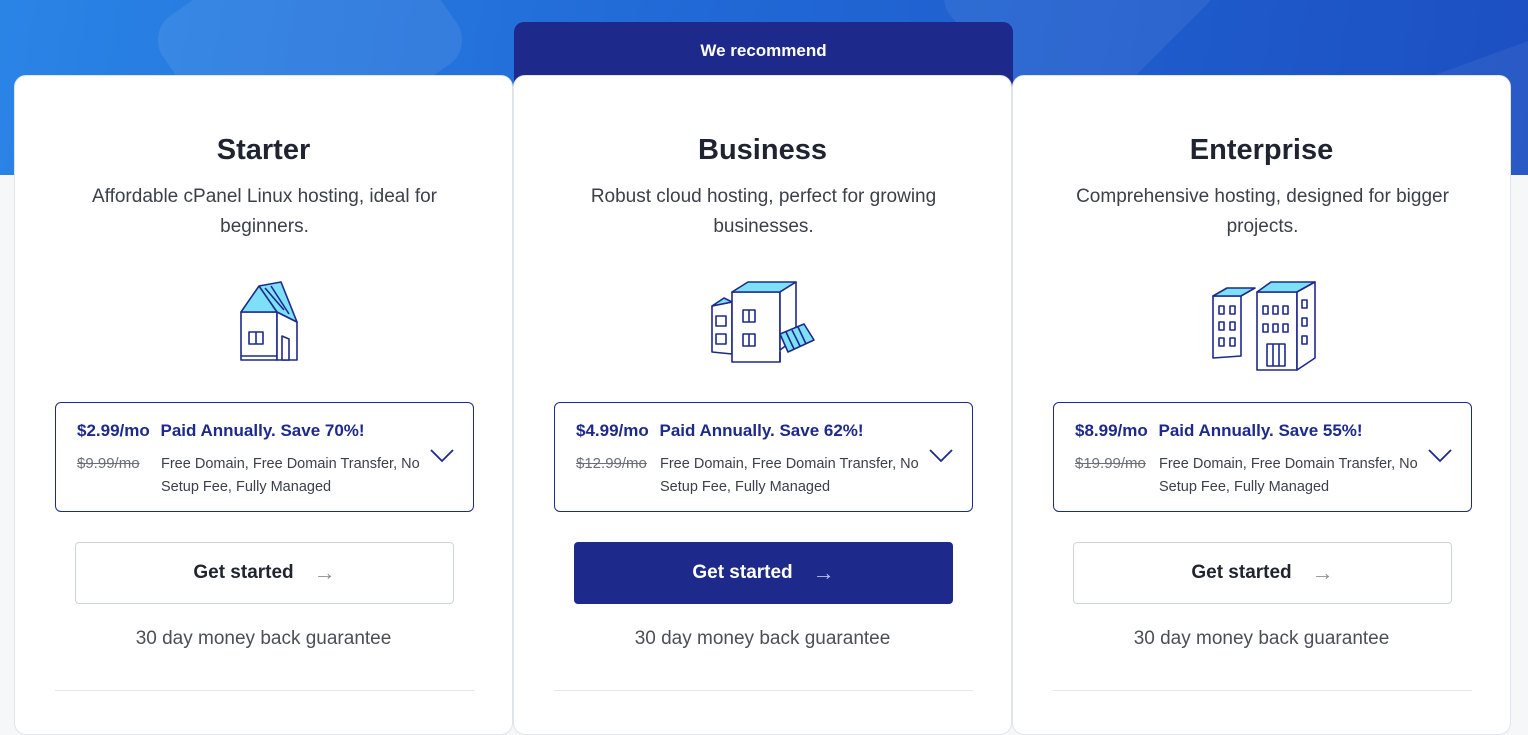 The height and width of the screenshot is (735, 1528). Describe the element at coordinates (761, 430) in the screenshot. I see `billing-note: Paid Annually. Save 62%!` at that location.